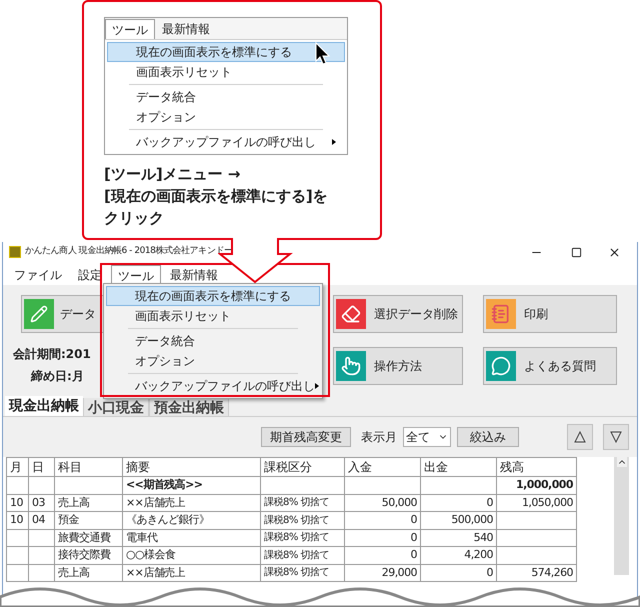 The width and height of the screenshot is (640, 607). I want to click on menu-bar-item: ファイル, so click(38, 275).